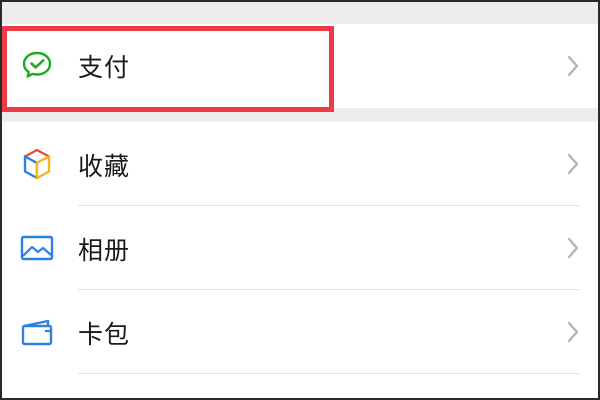 This screenshot has height=400, width=600. I want to click on menu-item-album-label: 相册, so click(104, 250).